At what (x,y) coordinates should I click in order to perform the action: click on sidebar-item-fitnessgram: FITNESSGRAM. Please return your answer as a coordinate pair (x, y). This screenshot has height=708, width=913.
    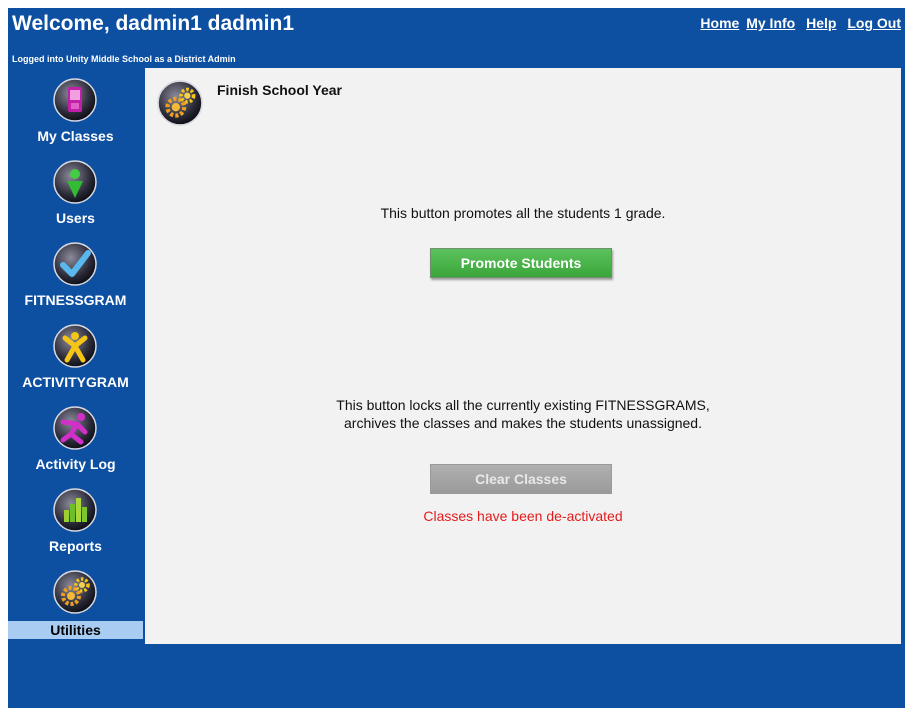
    Looking at the image, I should click on (75, 272).